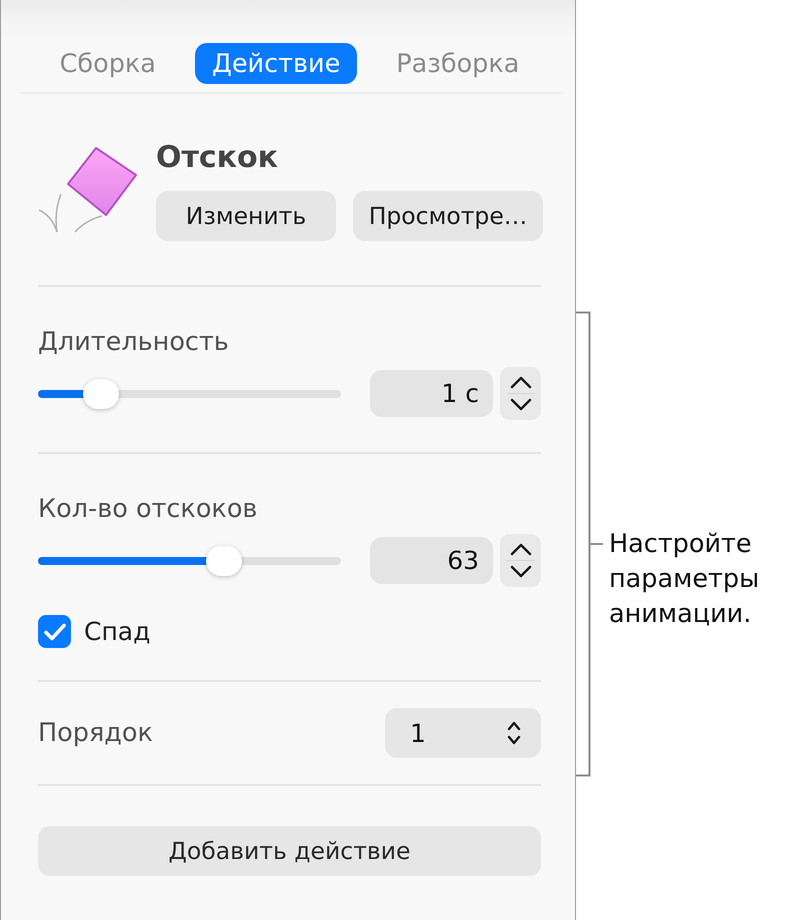 This screenshot has height=920, width=793. I want to click on checkbox, so click(54, 631).